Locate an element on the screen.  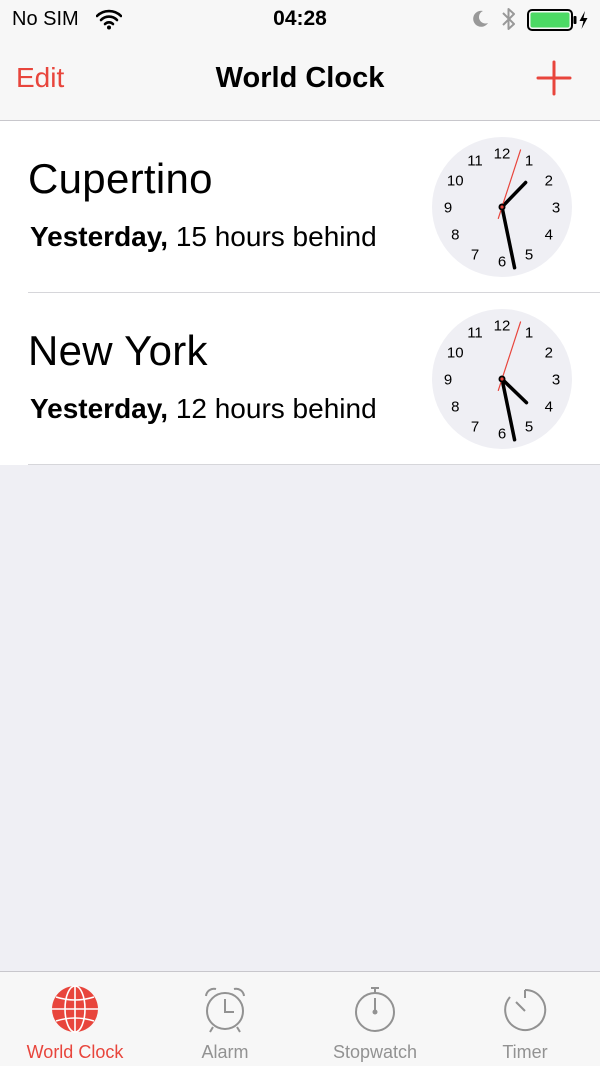
tab-timer: Timer is located at coordinates (525, 1019).